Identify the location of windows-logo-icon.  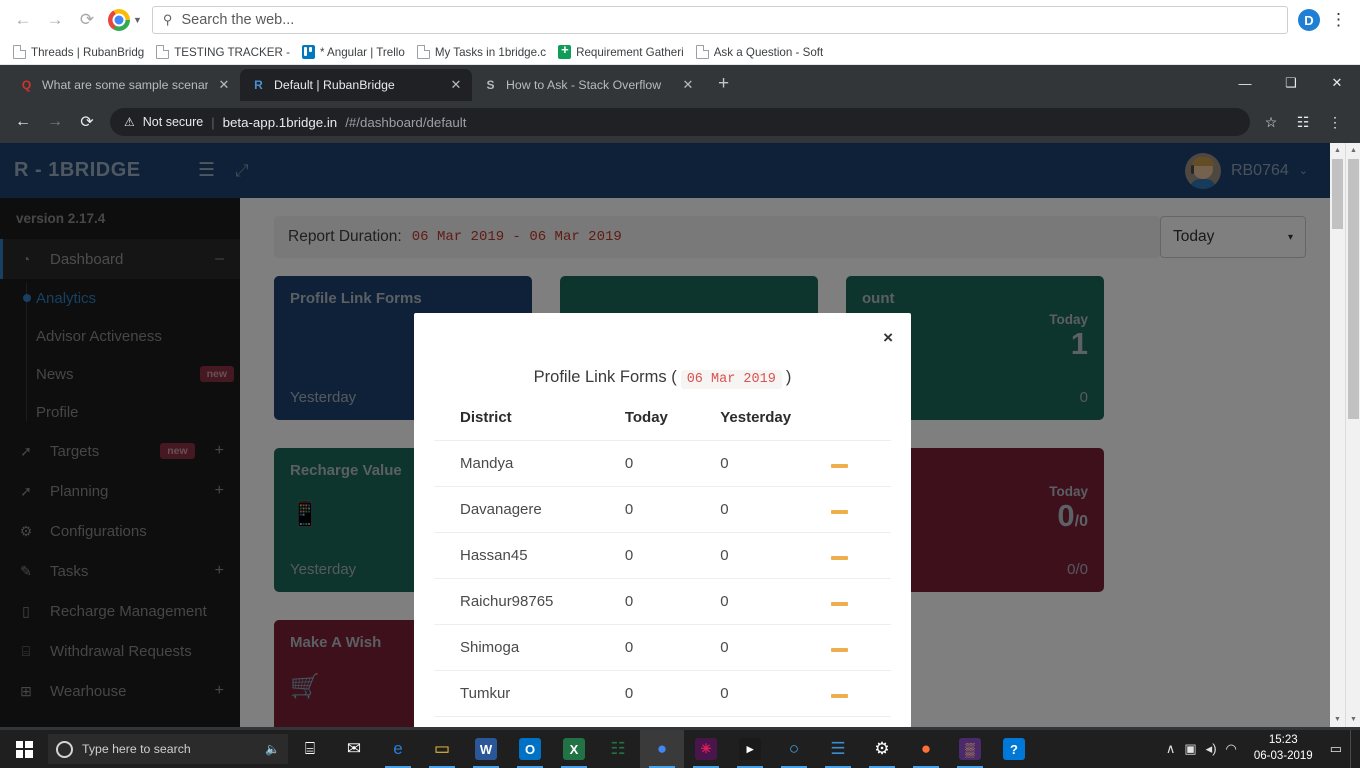
(24, 749).